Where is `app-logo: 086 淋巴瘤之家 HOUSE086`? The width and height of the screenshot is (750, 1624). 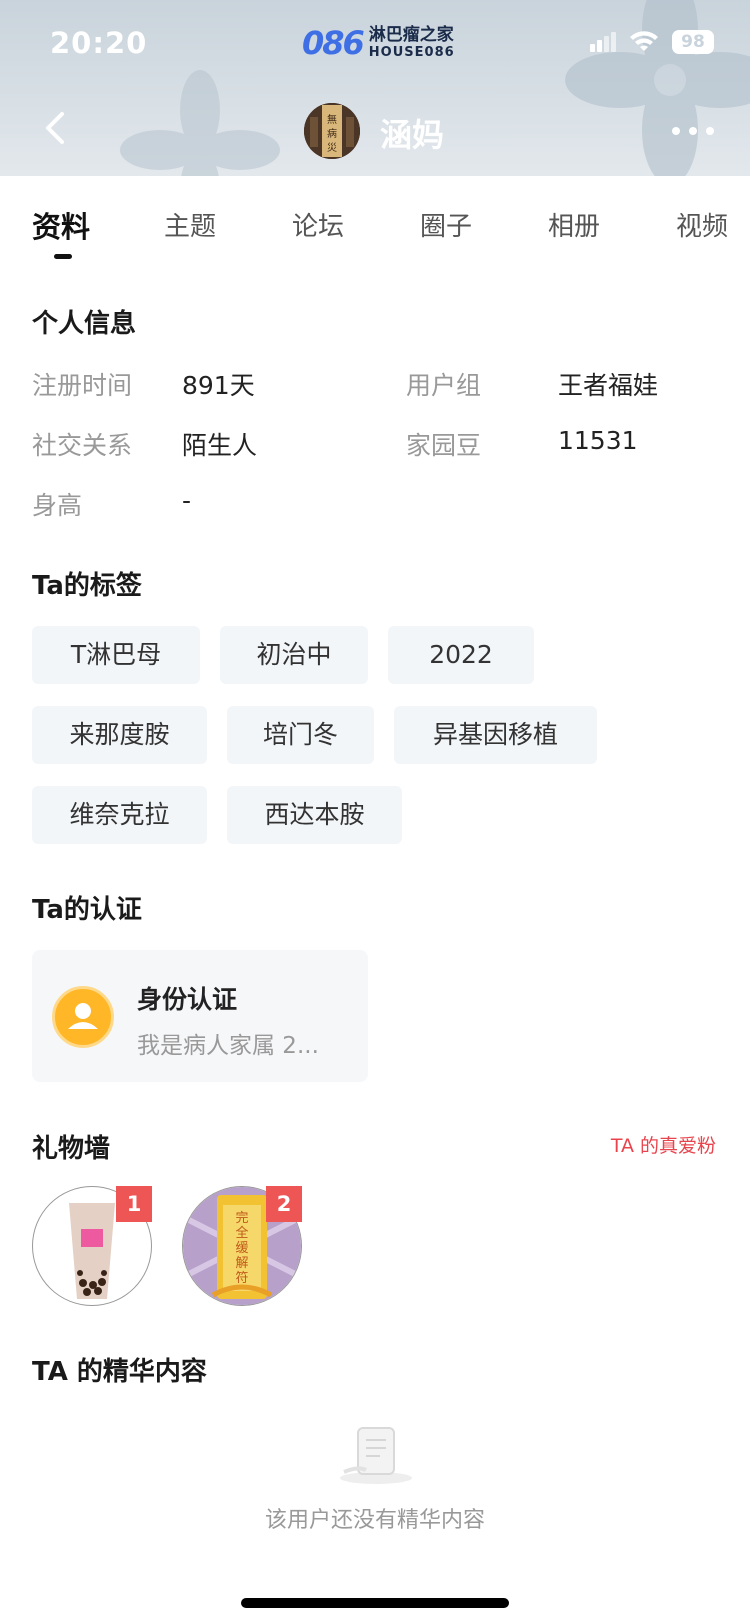
app-logo: 086 淋巴瘤之家 HOUSE086 is located at coordinates (378, 43).